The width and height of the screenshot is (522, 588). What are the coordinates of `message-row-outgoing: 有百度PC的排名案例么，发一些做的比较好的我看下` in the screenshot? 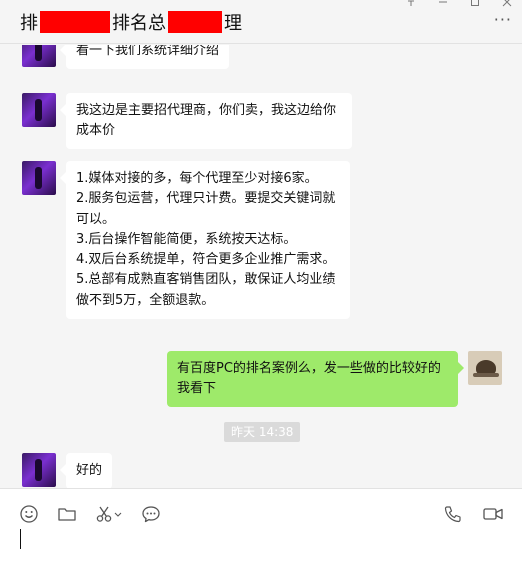 It's located at (334, 379).